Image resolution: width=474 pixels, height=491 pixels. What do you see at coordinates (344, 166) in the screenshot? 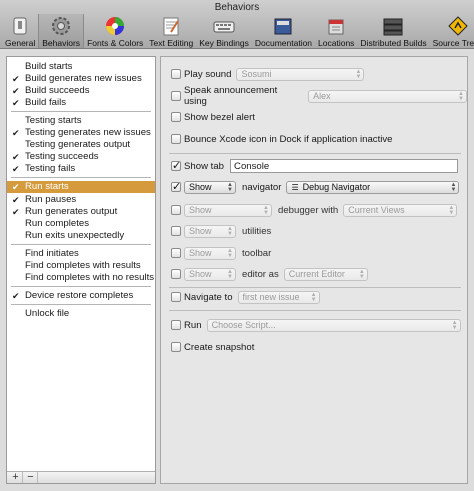
I see `tab-name-field: Console` at bounding box center [344, 166].